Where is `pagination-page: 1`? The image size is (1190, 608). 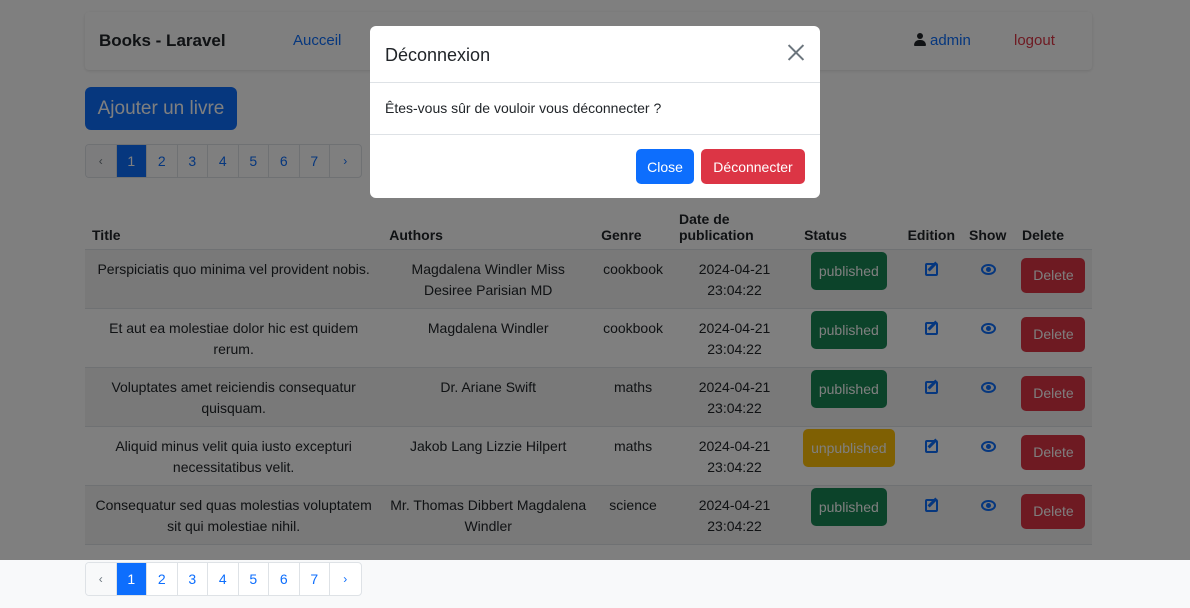 pagination-page: 1 is located at coordinates (131, 579).